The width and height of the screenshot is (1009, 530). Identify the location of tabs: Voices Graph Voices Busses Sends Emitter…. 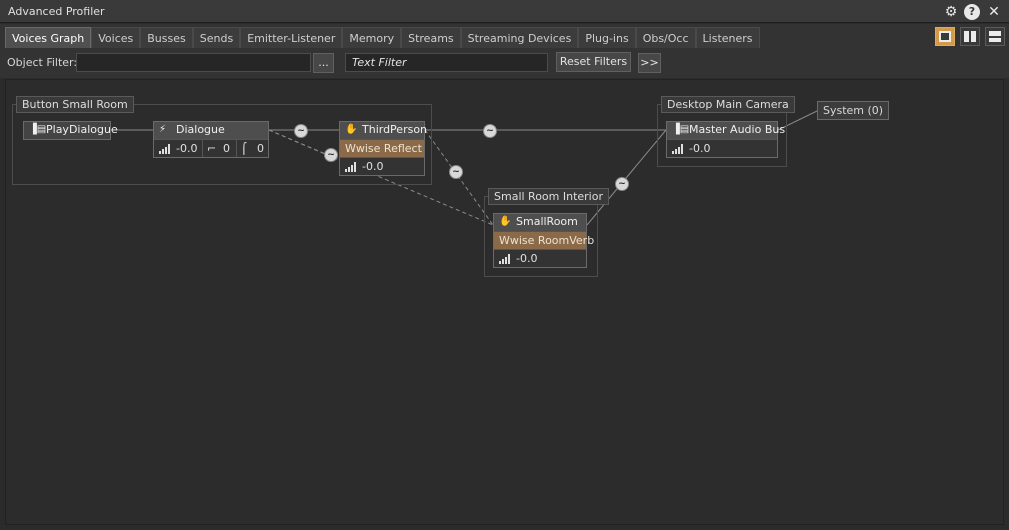
(382, 38).